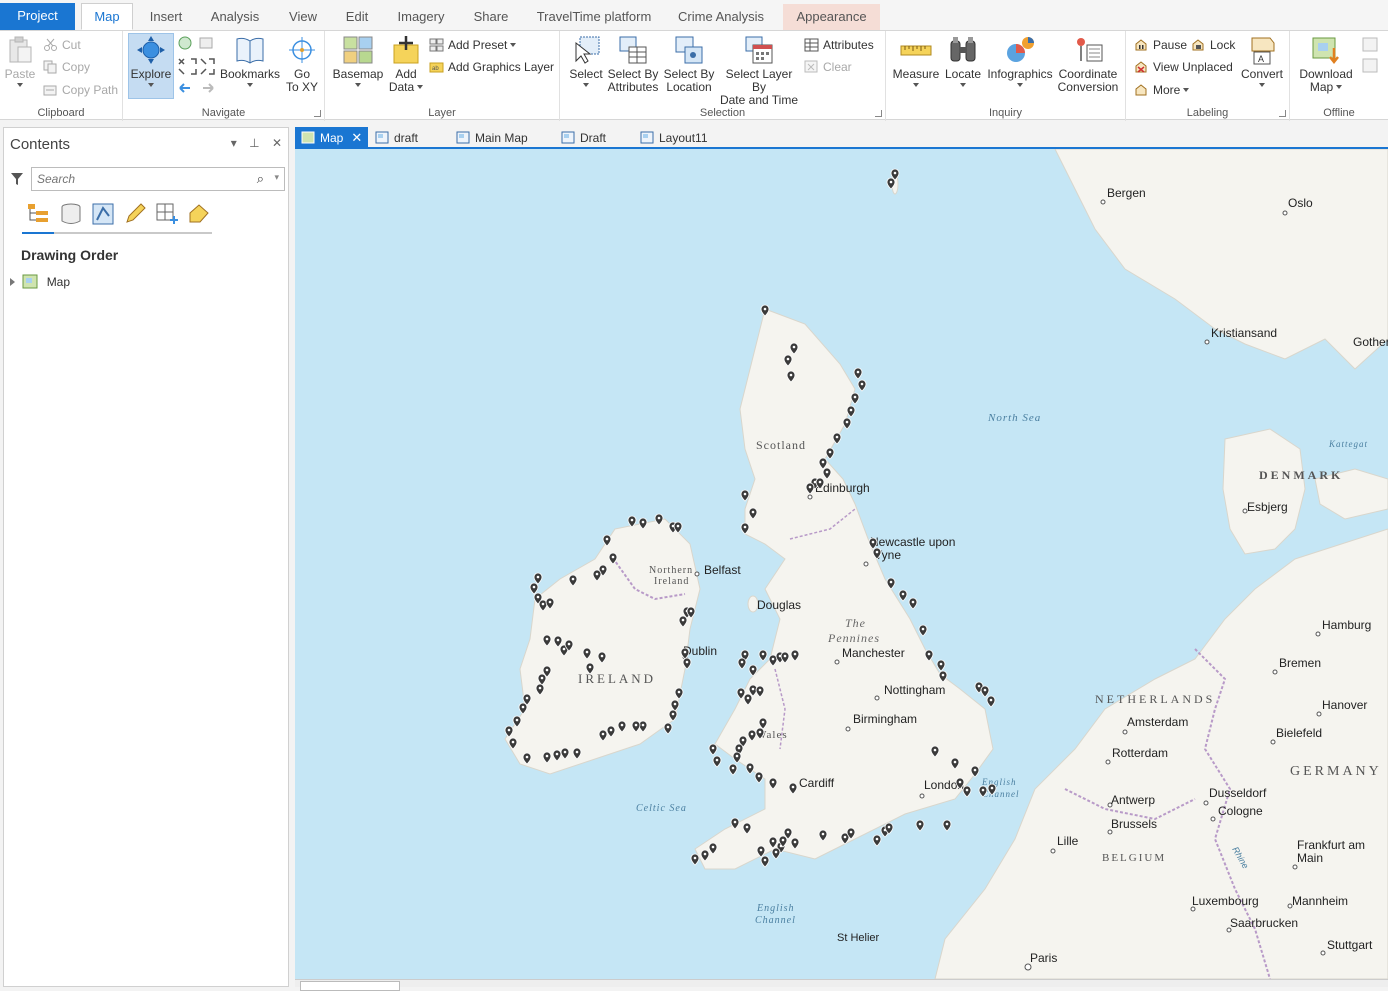 This screenshot has width=1388, height=991. Describe the element at coordinates (689, 63) in the screenshot. I see `select-by-location-button: Select By Location` at that location.